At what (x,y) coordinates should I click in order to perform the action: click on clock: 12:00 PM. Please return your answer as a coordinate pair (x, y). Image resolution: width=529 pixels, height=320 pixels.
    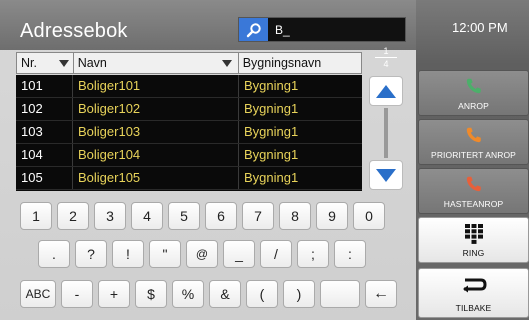
    Looking at the image, I should click on (480, 27).